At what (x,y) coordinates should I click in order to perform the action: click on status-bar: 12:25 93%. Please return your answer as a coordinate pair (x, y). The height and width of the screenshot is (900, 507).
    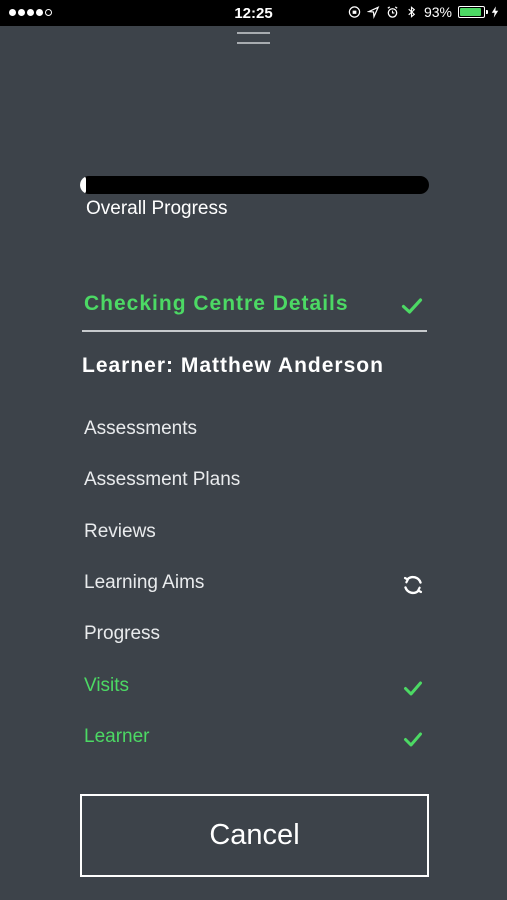
    Looking at the image, I should click on (253, 13).